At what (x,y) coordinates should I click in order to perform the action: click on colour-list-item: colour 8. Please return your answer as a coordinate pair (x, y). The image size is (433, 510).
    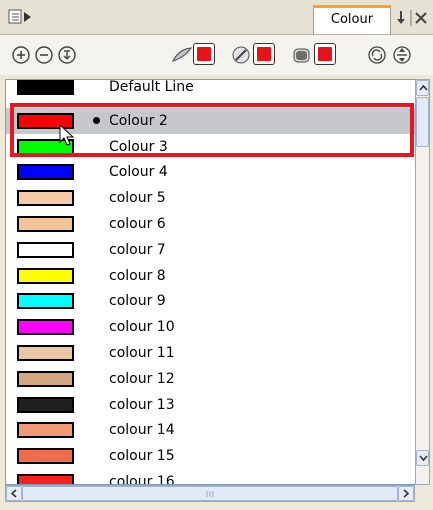
    Looking at the image, I should click on (210, 276).